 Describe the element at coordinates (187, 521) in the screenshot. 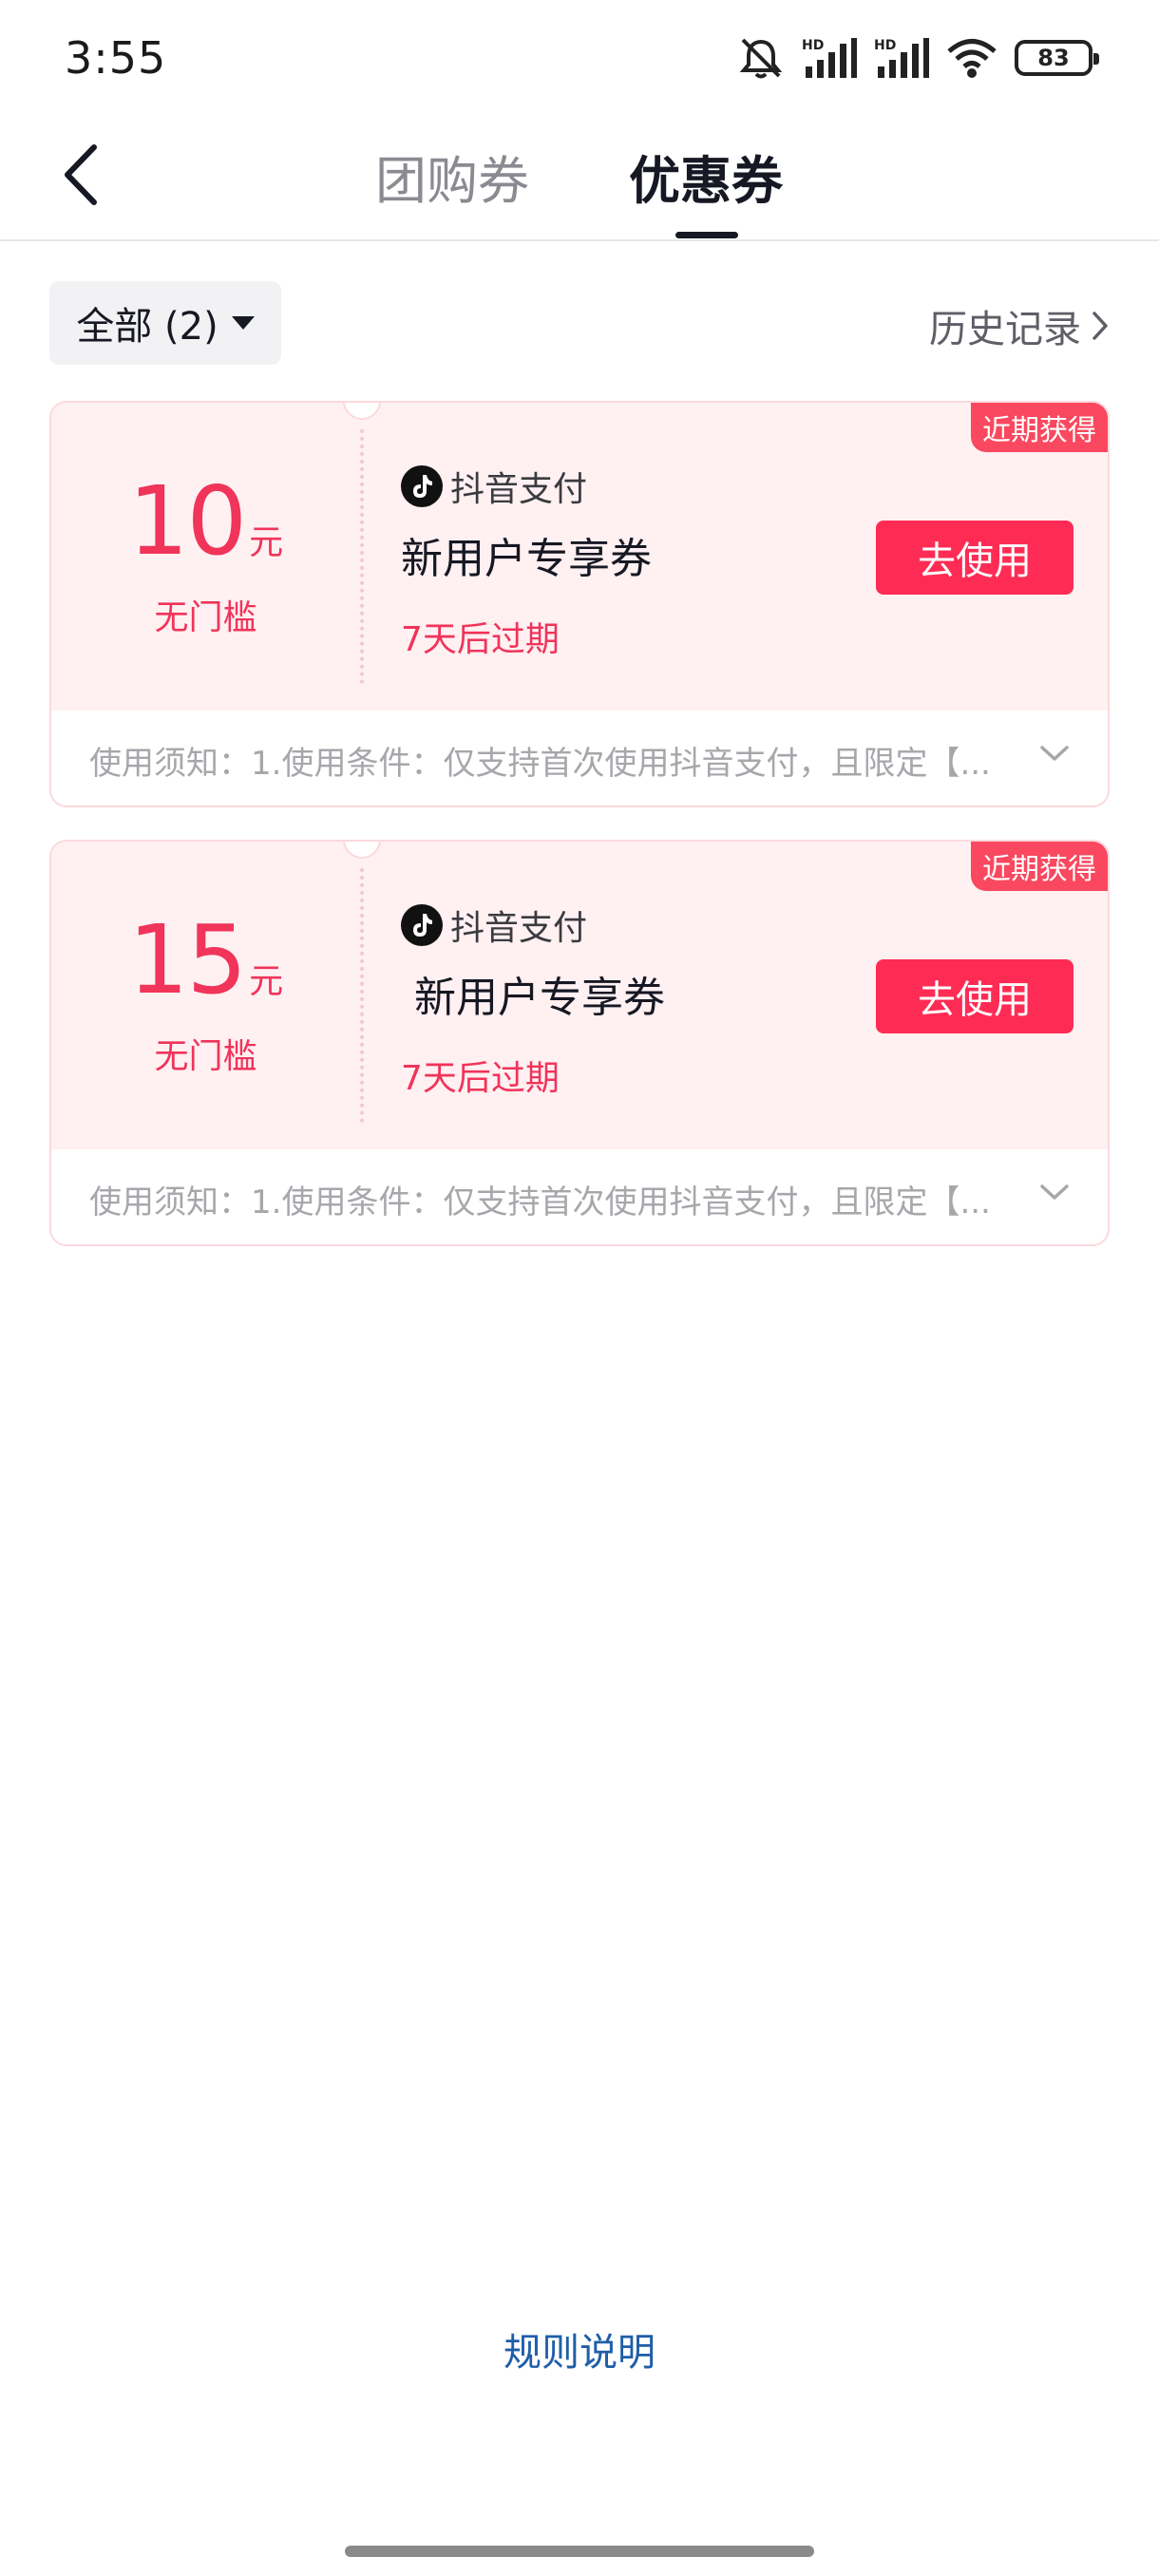

I see `amount-value: 10` at that location.